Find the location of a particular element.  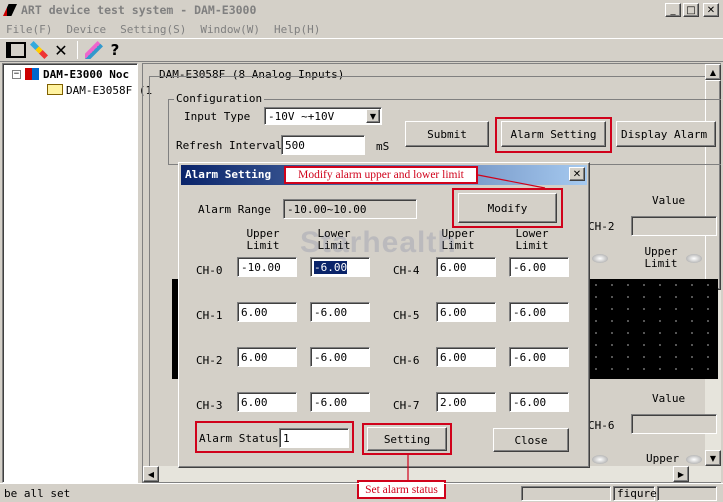

ch3-label: CH-3 is located at coordinates (209, 405).